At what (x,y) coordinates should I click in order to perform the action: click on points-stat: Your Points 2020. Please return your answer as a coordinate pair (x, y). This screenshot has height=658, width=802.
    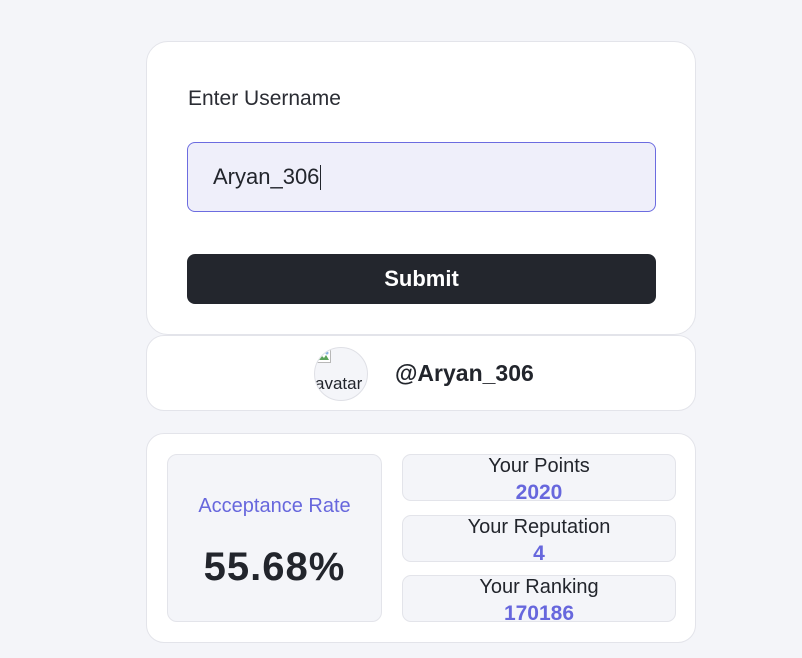
    Looking at the image, I should click on (539, 479).